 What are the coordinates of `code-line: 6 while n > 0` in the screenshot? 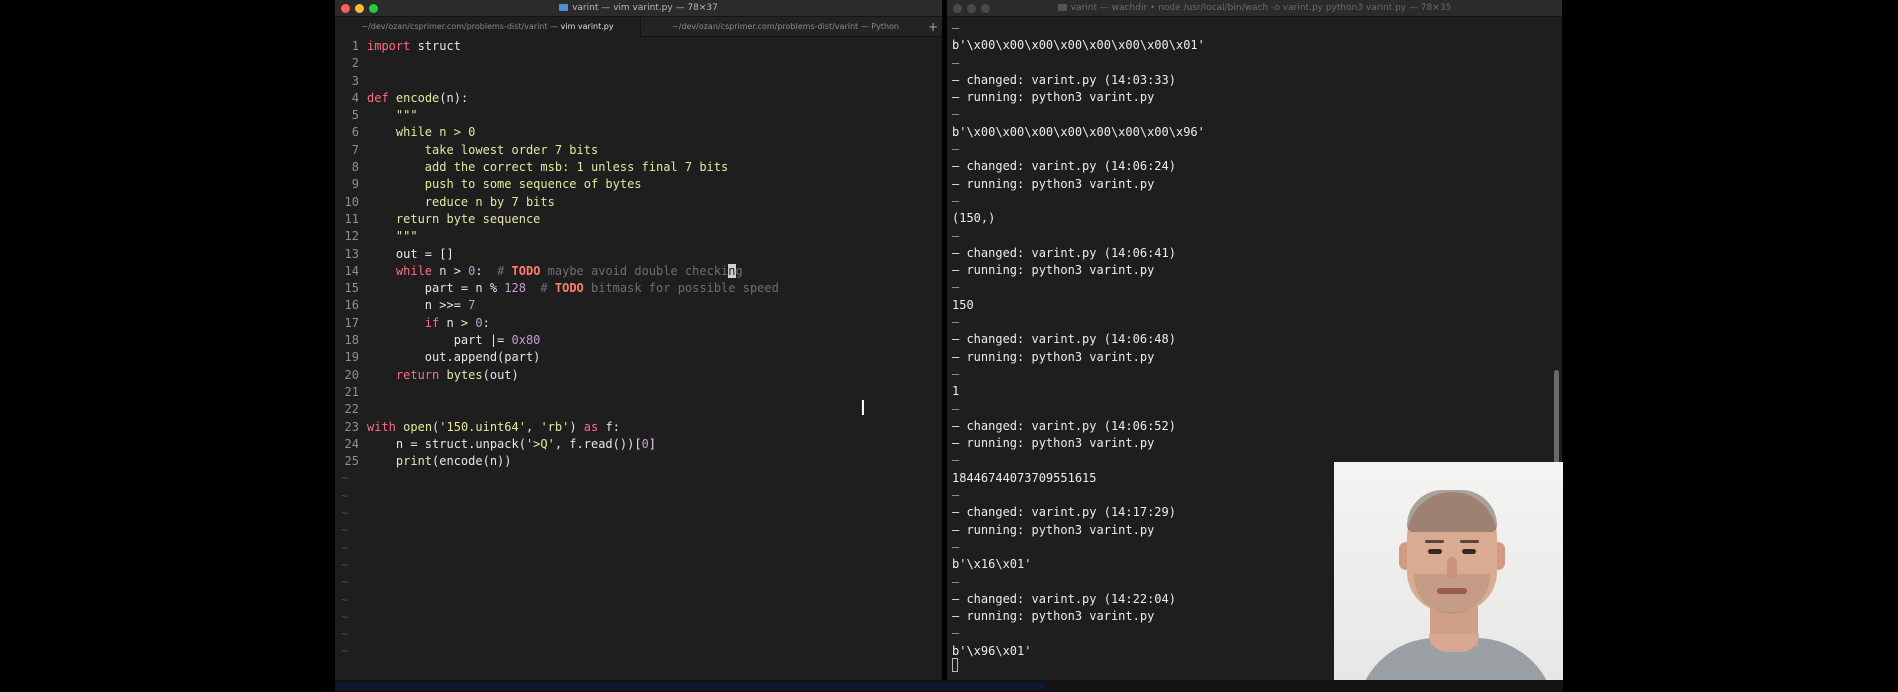 It's located at (638, 132).